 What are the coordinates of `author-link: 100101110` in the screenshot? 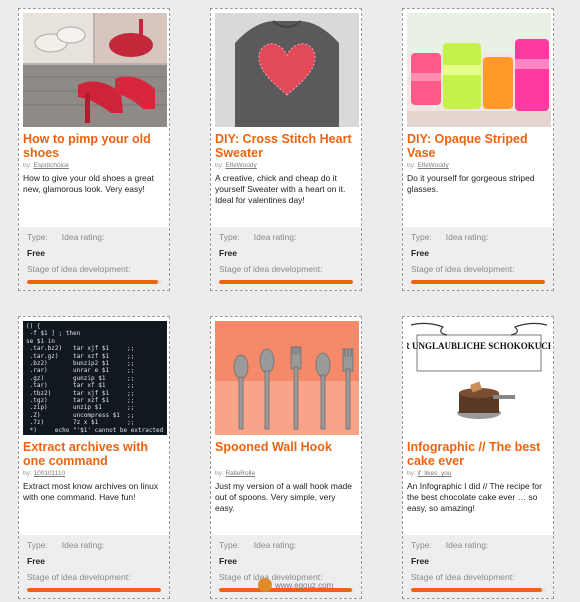 It's located at (49, 473).